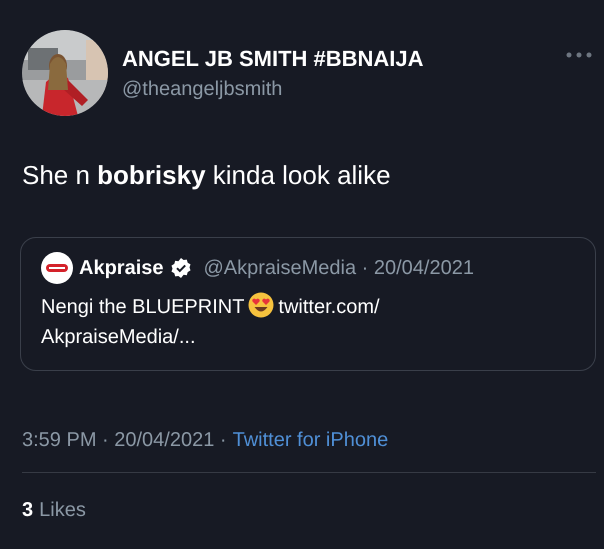 The image size is (604, 549). Describe the element at coordinates (207, 175) in the screenshot. I see `tweet-text: She n bobrisky kinda look alike` at that location.